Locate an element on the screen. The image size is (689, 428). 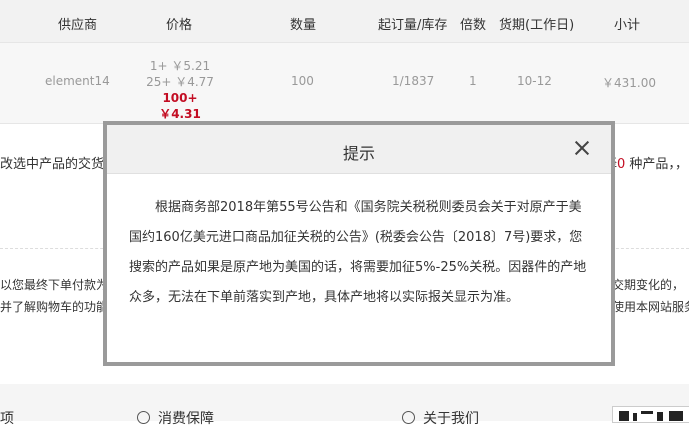
product-subtotal: ￥431.00 is located at coordinates (629, 83).